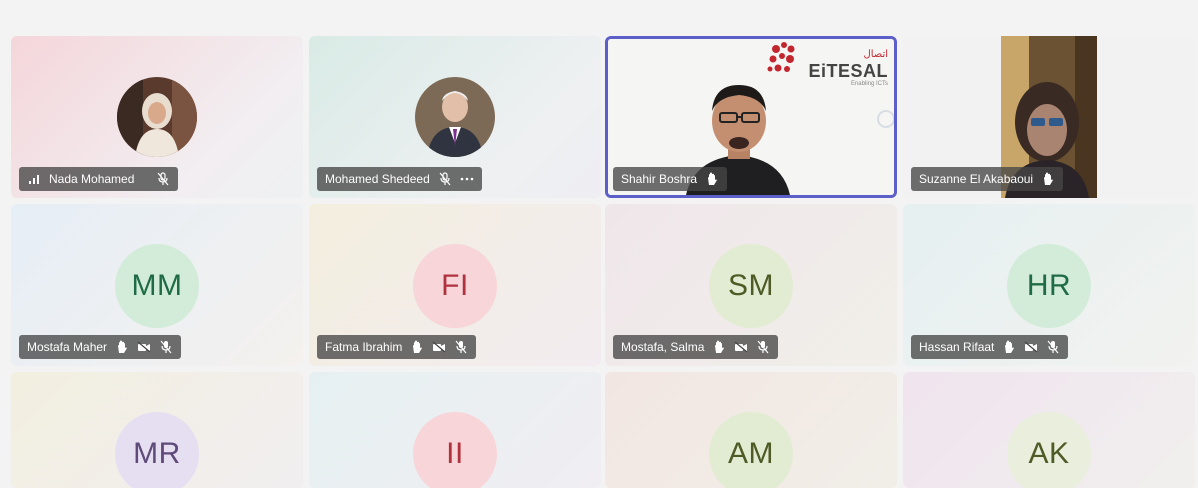 The image size is (1198, 488). Describe the element at coordinates (467, 179) in the screenshot. I see `more-options-icon` at that location.